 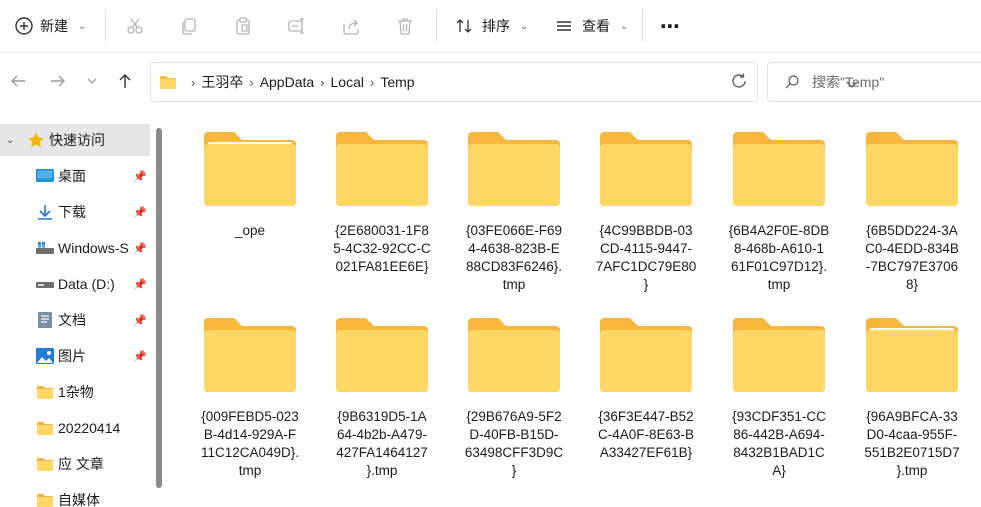 What do you see at coordinates (646, 212) in the screenshot?
I see `folder-item: {4C99BBDB-03 CD-4115-9447- 7AFC1DC79E80}` at bounding box center [646, 212].